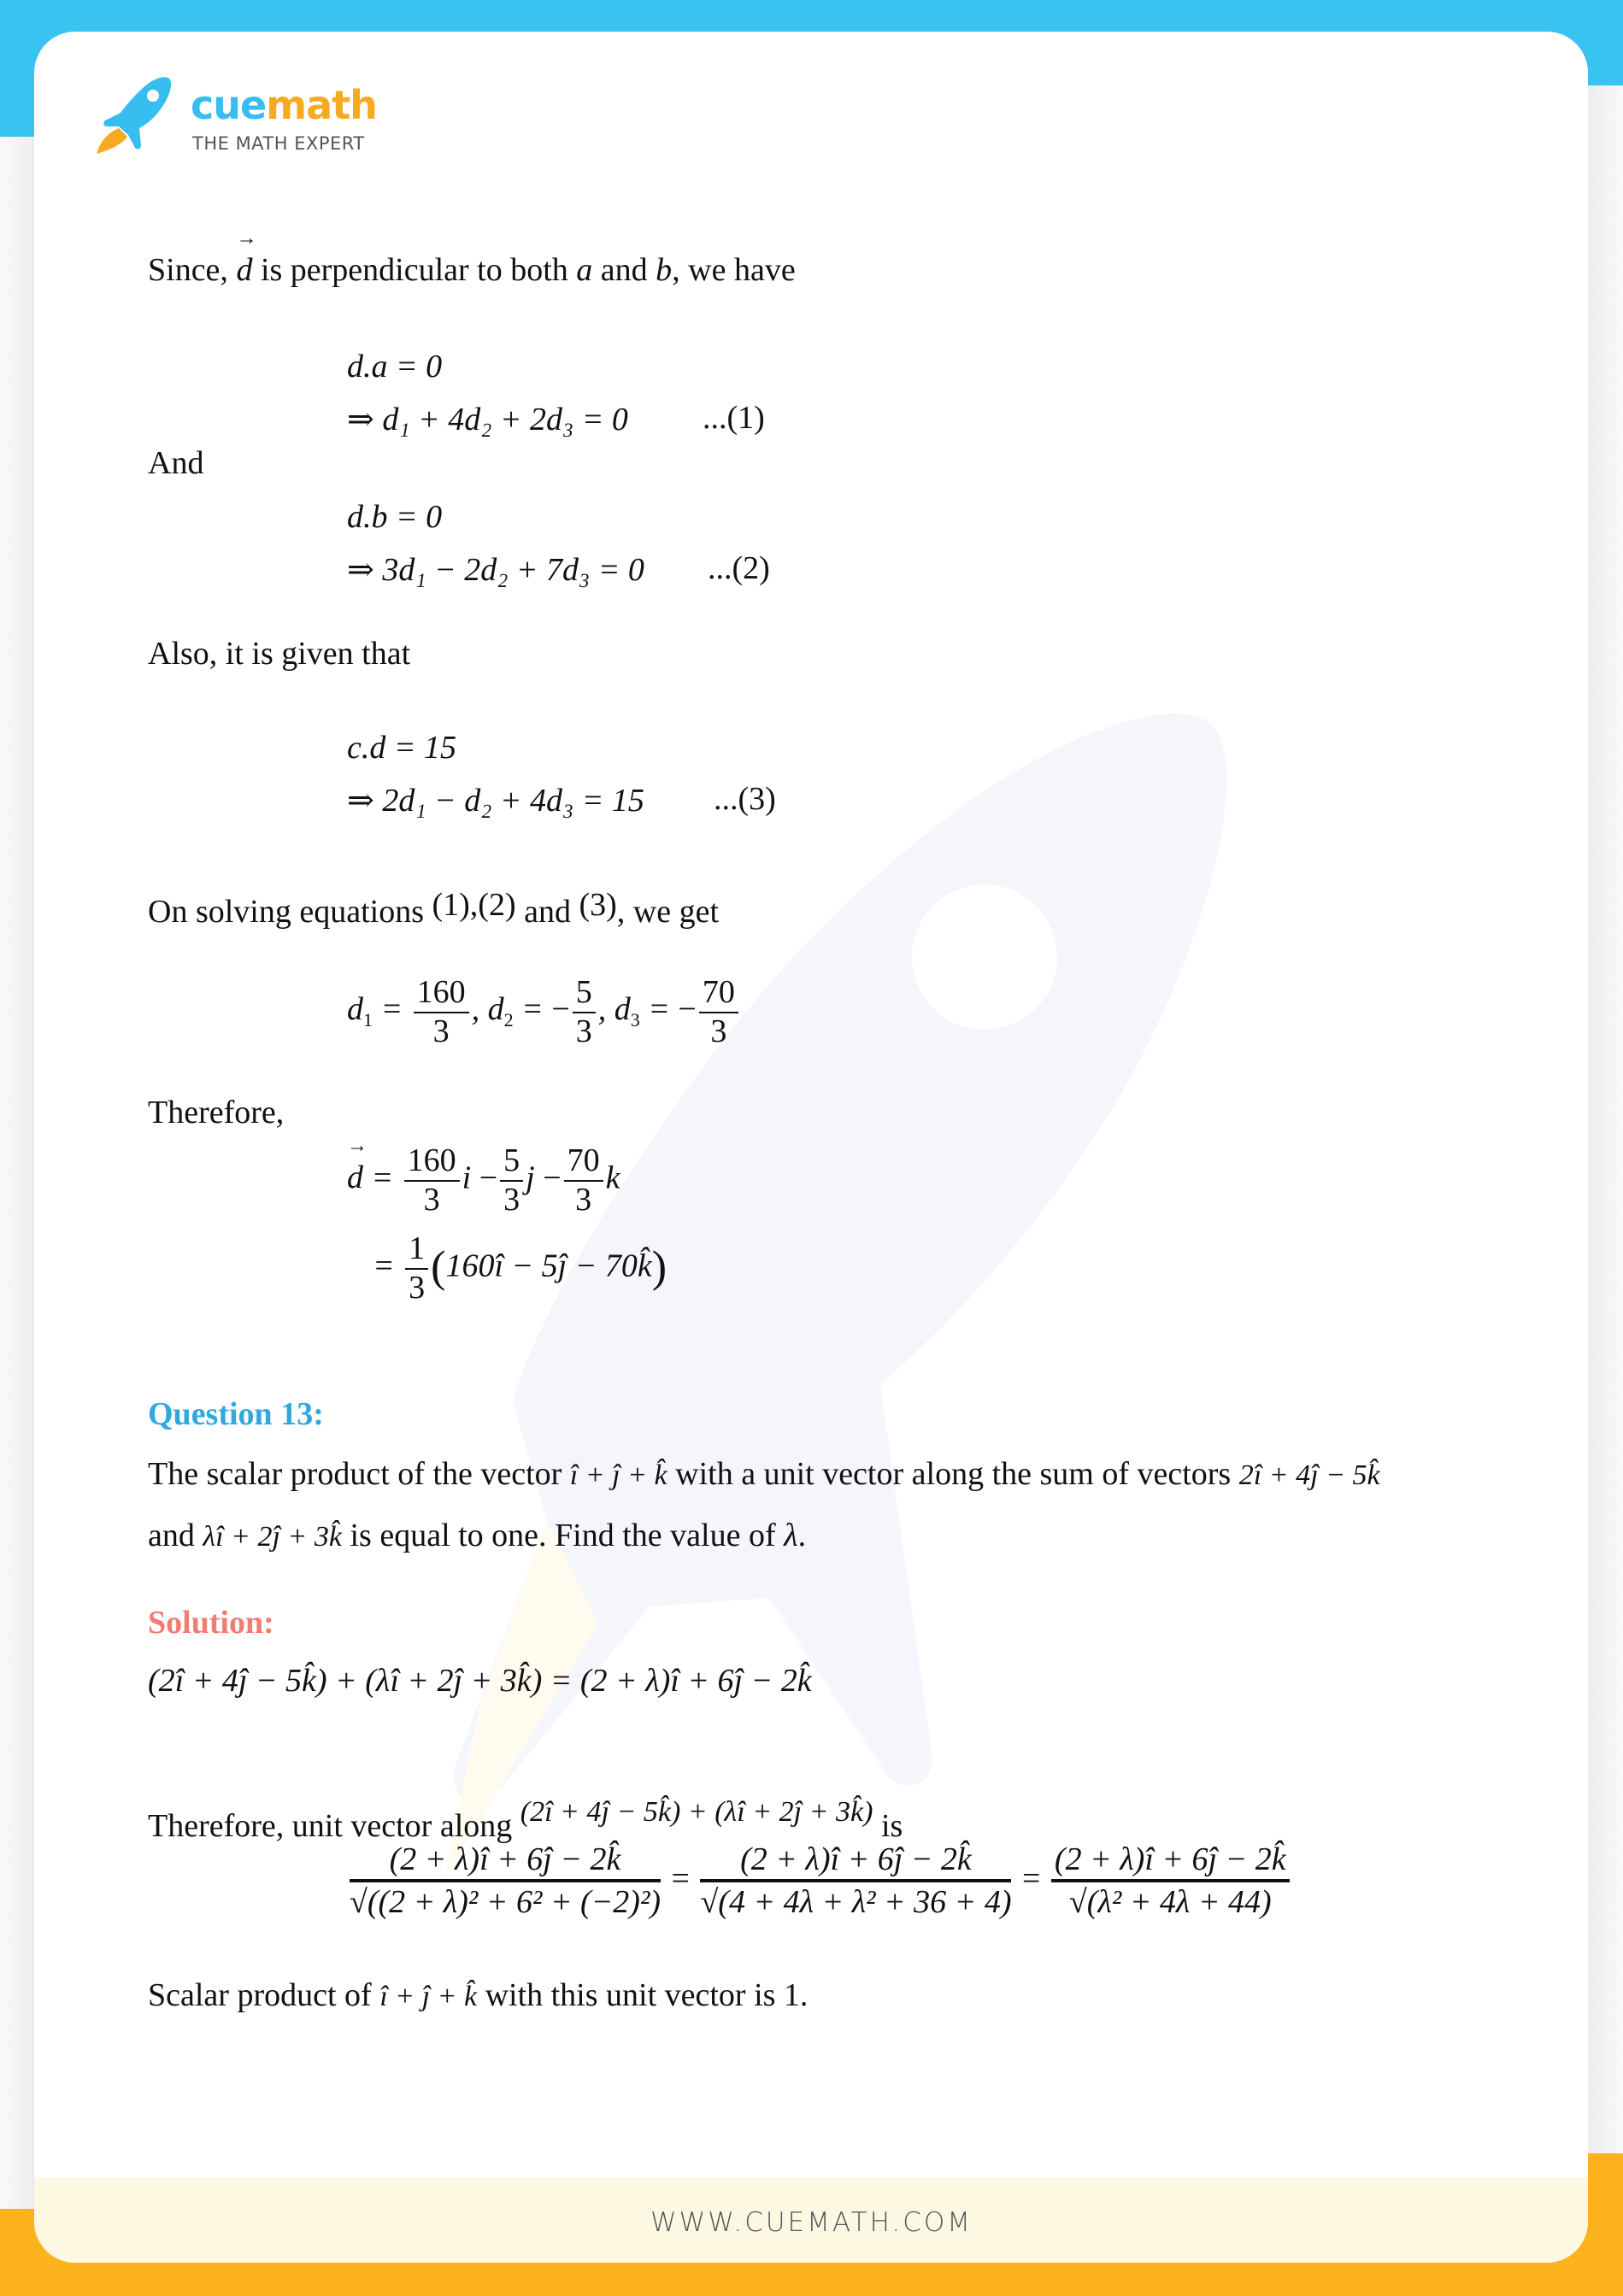 This screenshot has width=1623, height=2296. What do you see at coordinates (739, 568) in the screenshot?
I see `equation-2-tag: ...(2)` at bounding box center [739, 568].